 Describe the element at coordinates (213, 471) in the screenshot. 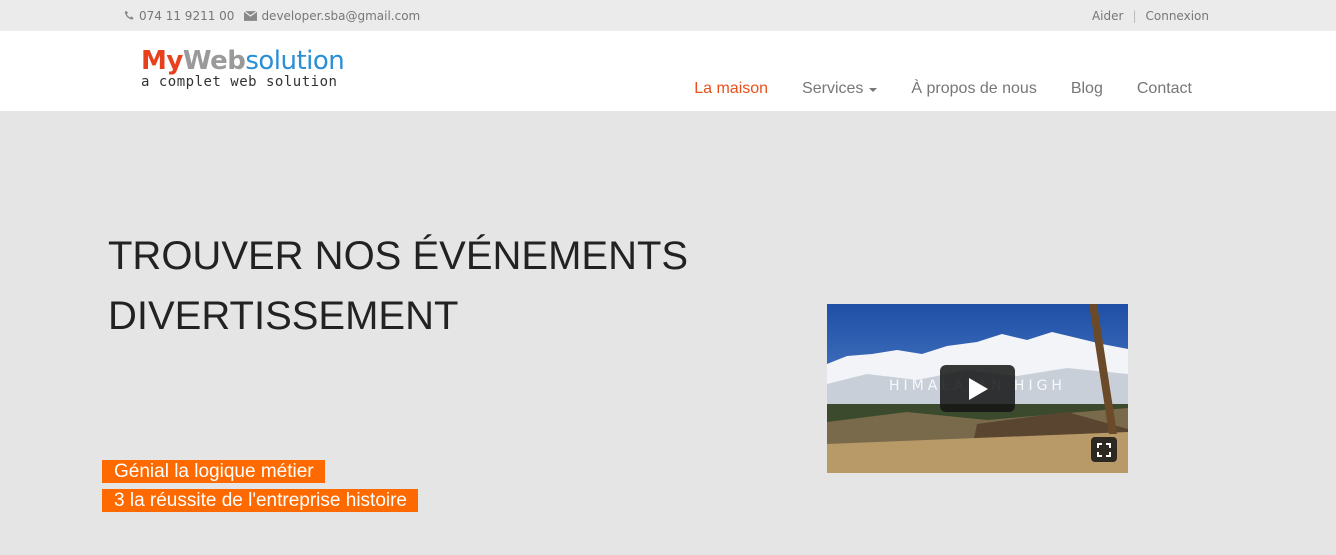

I see `hero-tag-1: Génial la logique métier` at that location.